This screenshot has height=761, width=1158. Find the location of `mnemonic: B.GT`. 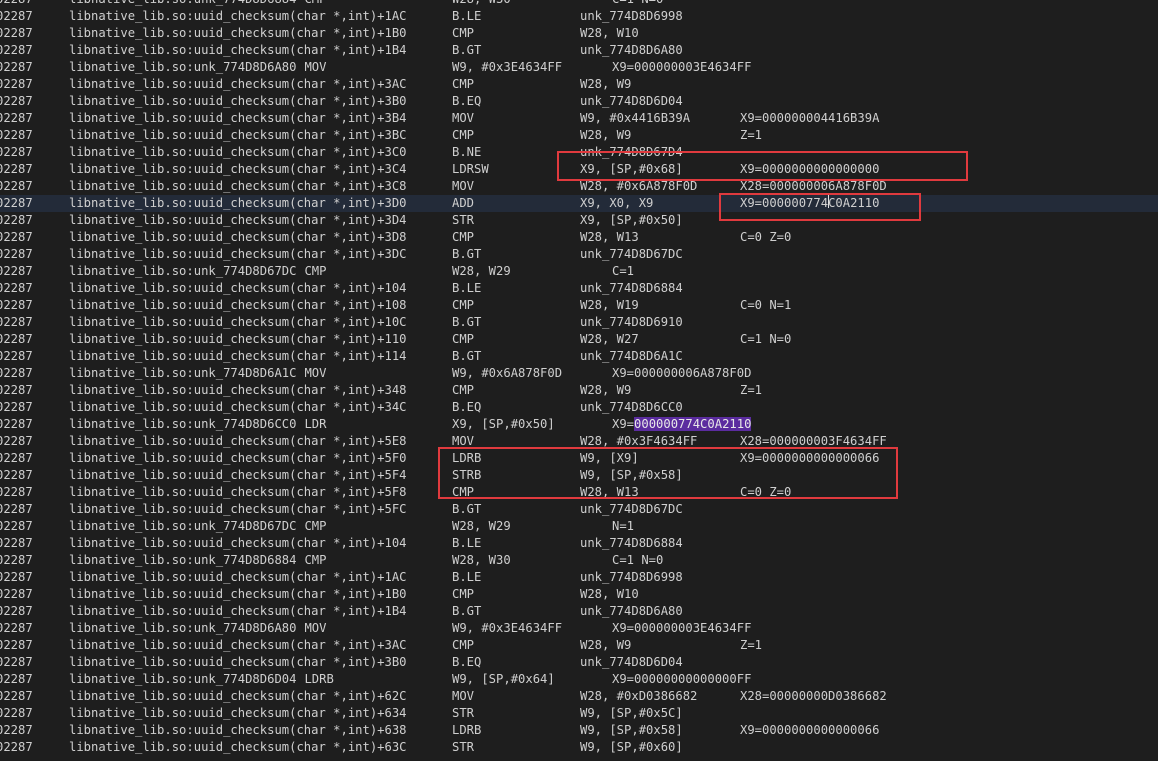

mnemonic: B.GT is located at coordinates (467, 356).